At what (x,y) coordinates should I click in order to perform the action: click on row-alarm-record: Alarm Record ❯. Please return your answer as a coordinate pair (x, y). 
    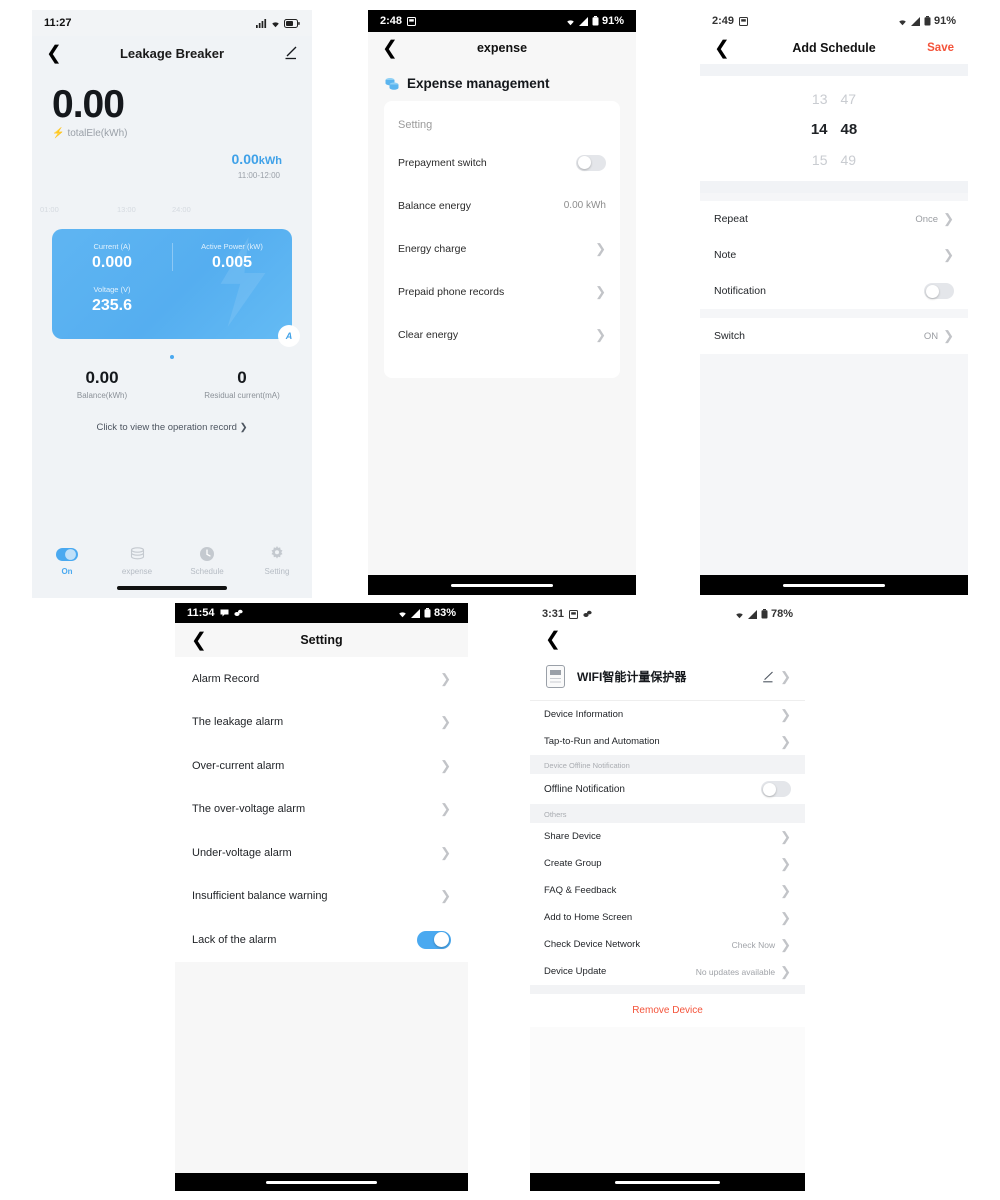
    Looking at the image, I should click on (321, 679).